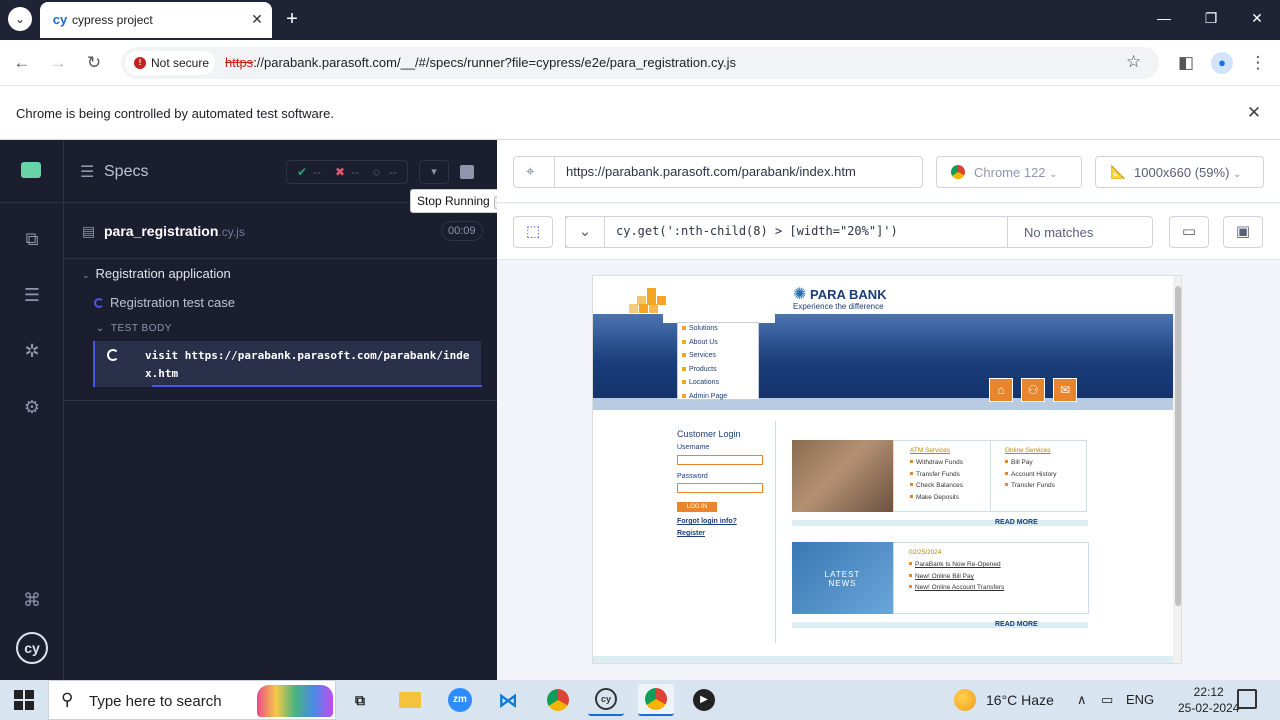 Image resolution: width=1280 pixels, height=720 pixels. I want to click on services-divider, so click(990, 476).